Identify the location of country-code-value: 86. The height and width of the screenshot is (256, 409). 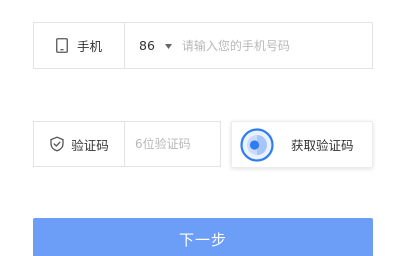
(147, 45).